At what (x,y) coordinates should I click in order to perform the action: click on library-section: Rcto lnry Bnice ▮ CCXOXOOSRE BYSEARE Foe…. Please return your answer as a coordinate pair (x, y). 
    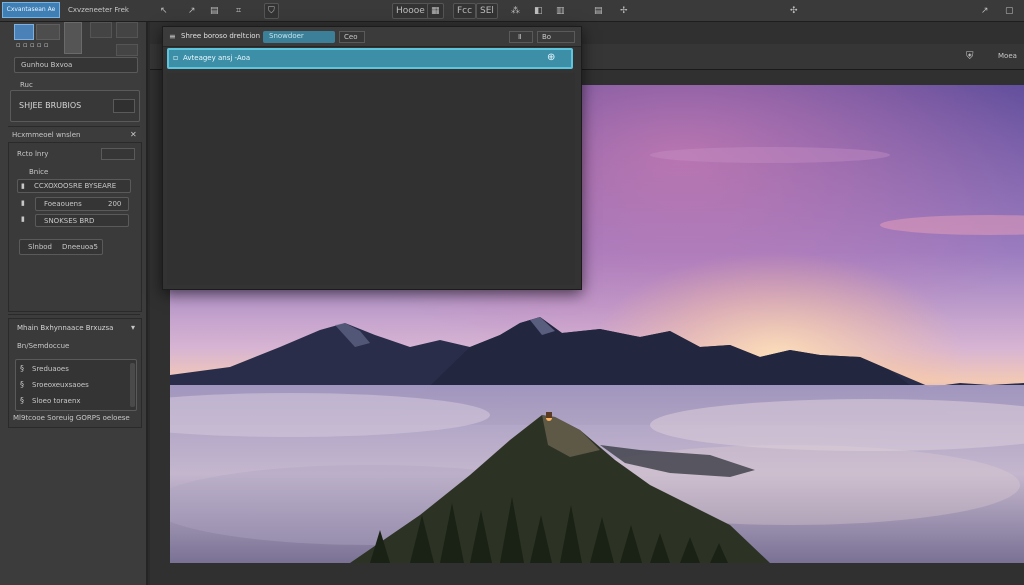
    Looking at the image, I should click on (75, 227).